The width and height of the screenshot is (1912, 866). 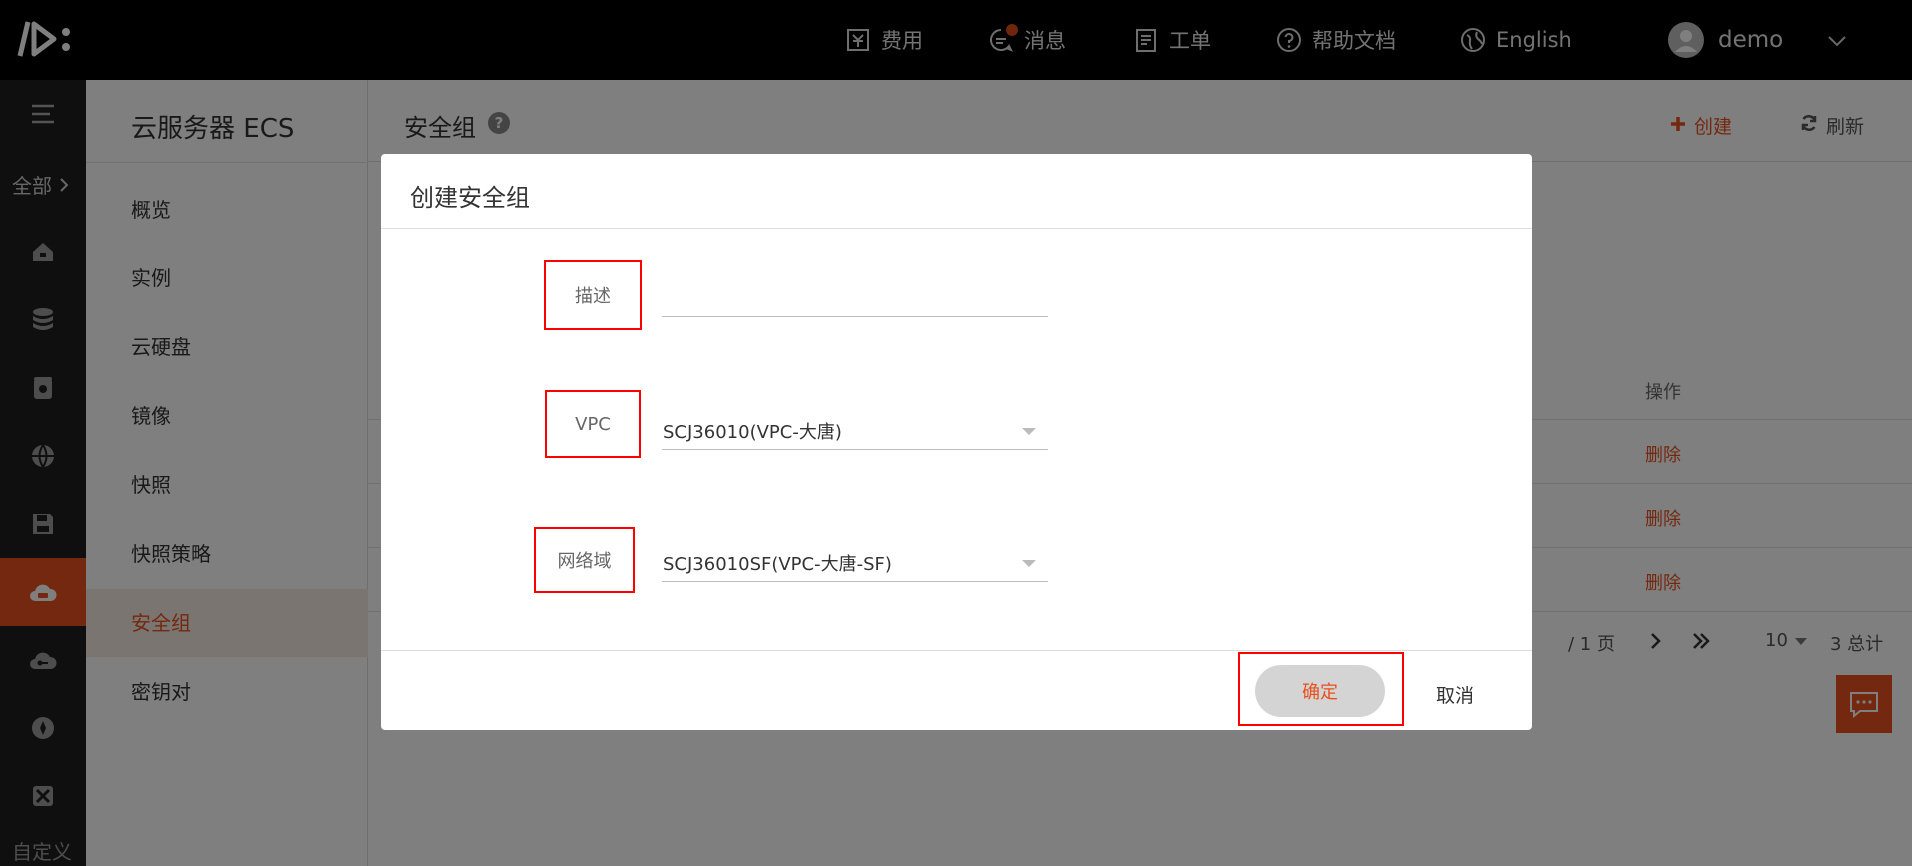 What do you see at coordinates (855, 430) in the screenshot?
I see `vpc-select: SCJ36010(VPC-大唐)` at bounding box center [855, 430].